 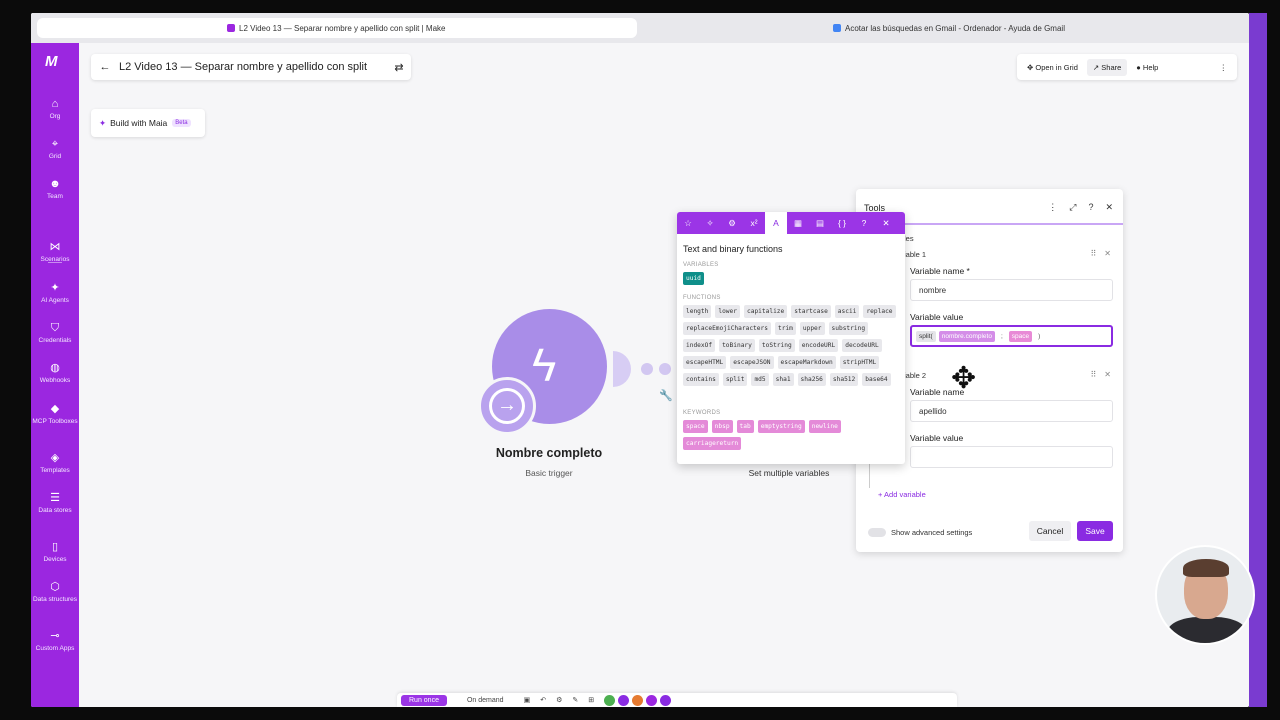 I want to click on save-button: Save, so click(x=1095, y=531).